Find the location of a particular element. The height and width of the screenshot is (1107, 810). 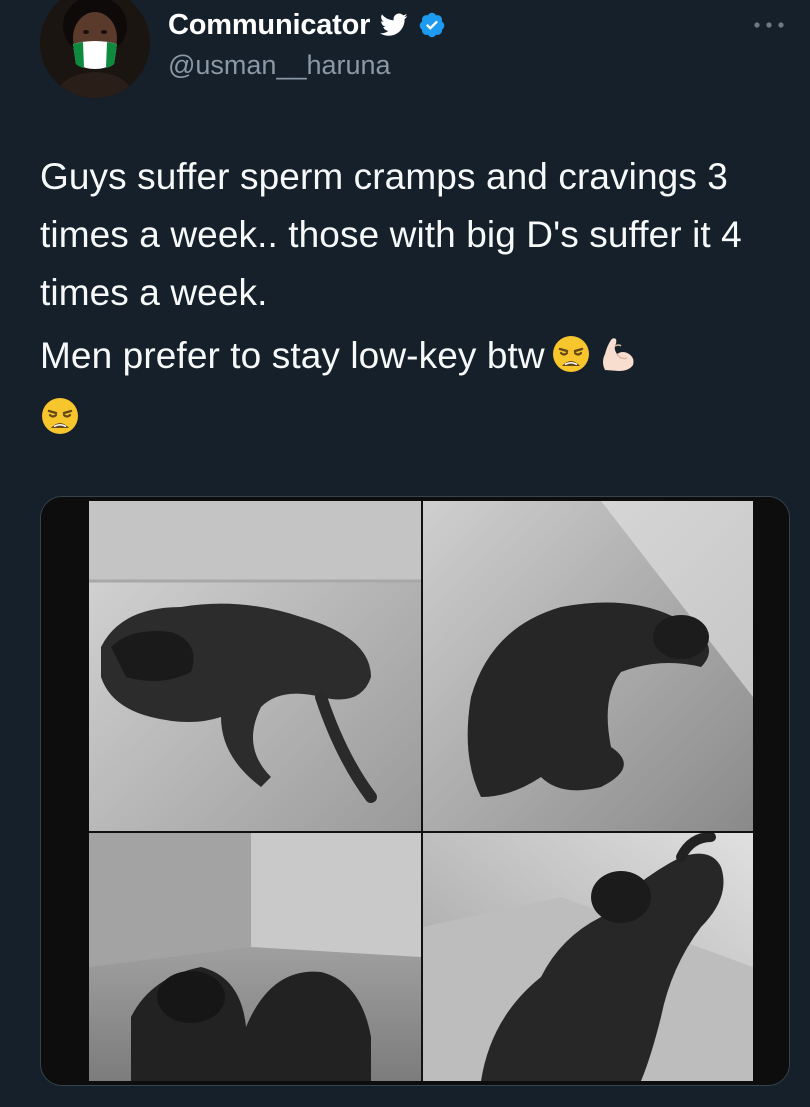

more-options-icon is located at coordinates (769, 25).